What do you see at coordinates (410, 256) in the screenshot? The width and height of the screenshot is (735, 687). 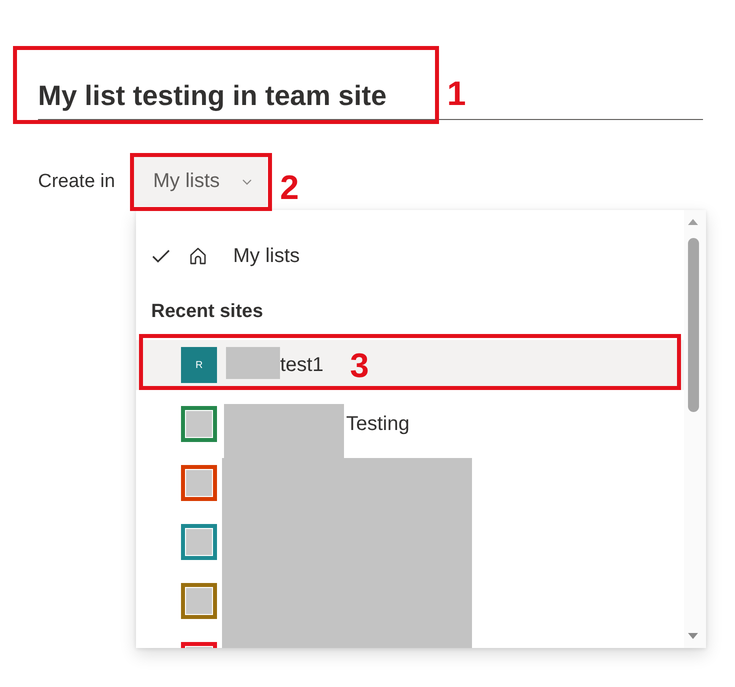 I see `menu-option: My lists` at bounding box center [410, 256].